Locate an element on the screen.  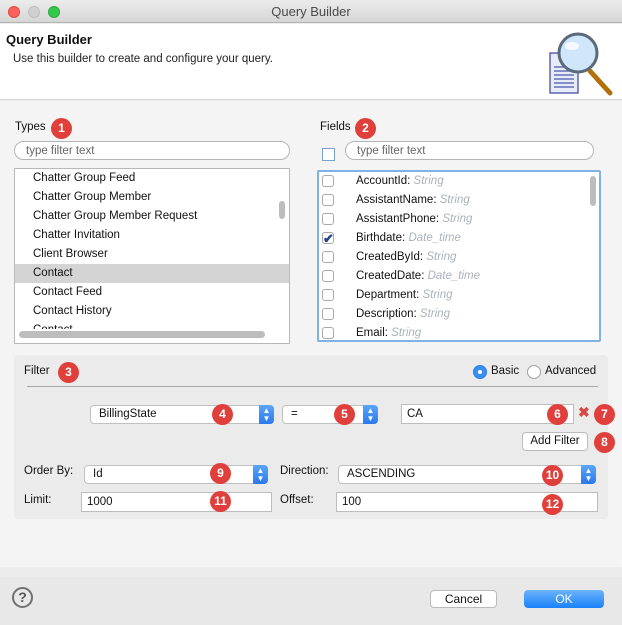
annotation-badge: 3 is located at coordinates (68, 372).